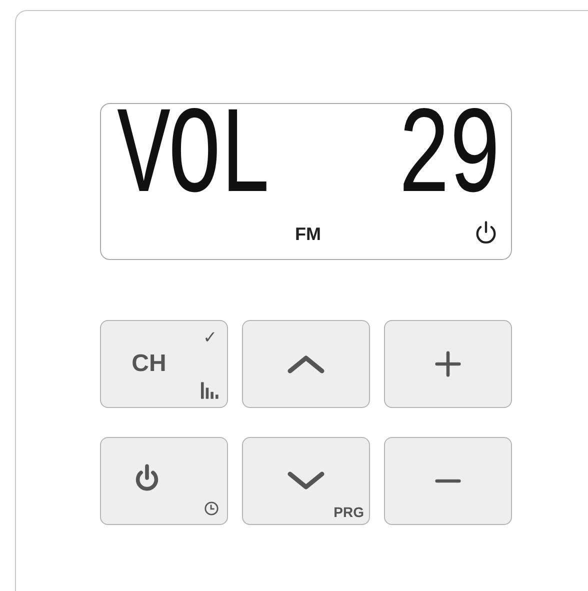  I want to click on chevron-down-icon, so click(306, 481).